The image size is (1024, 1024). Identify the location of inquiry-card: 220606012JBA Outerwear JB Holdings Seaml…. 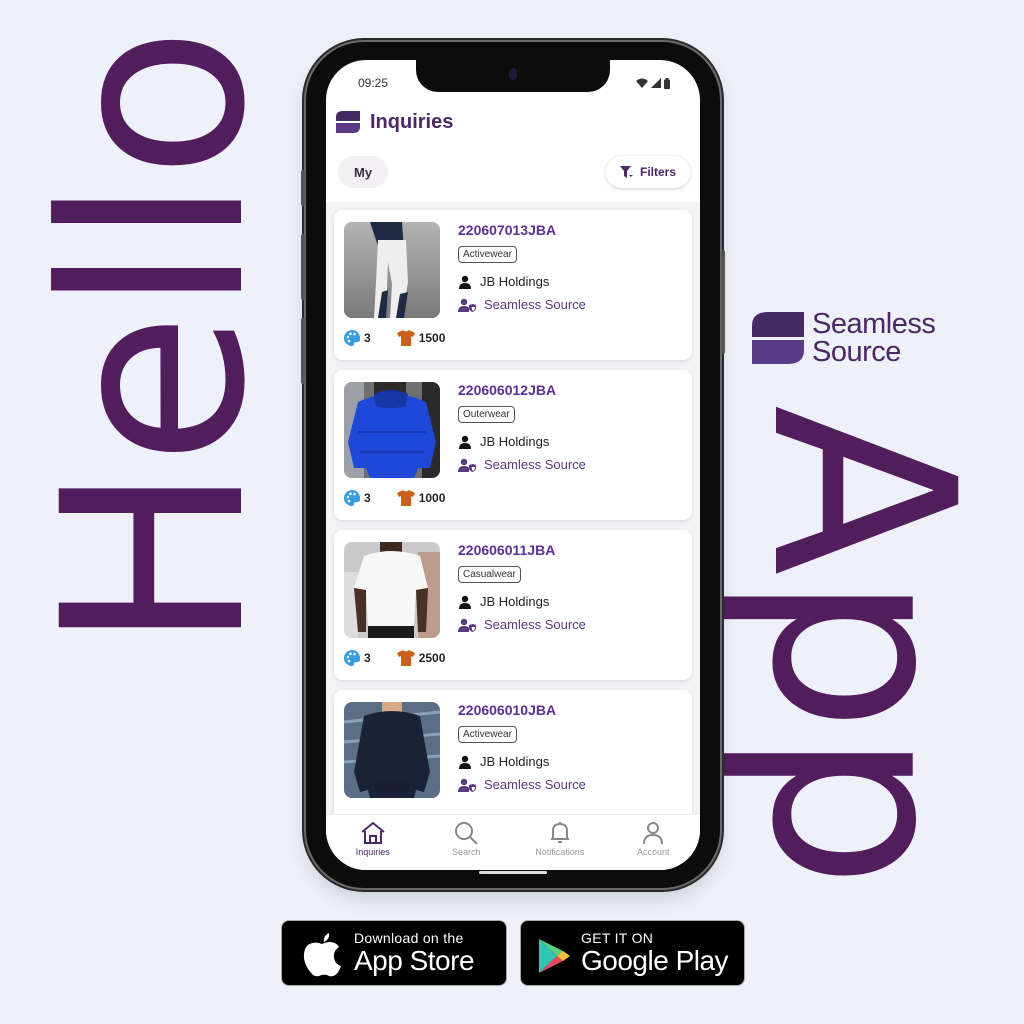
(513, 445).